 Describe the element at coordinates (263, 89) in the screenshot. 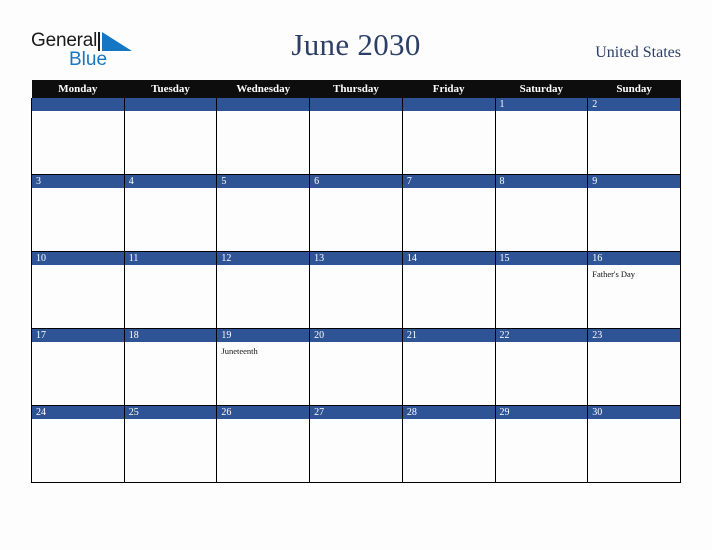

I see `weekday-header-wednesday: Wednesday` at that location.